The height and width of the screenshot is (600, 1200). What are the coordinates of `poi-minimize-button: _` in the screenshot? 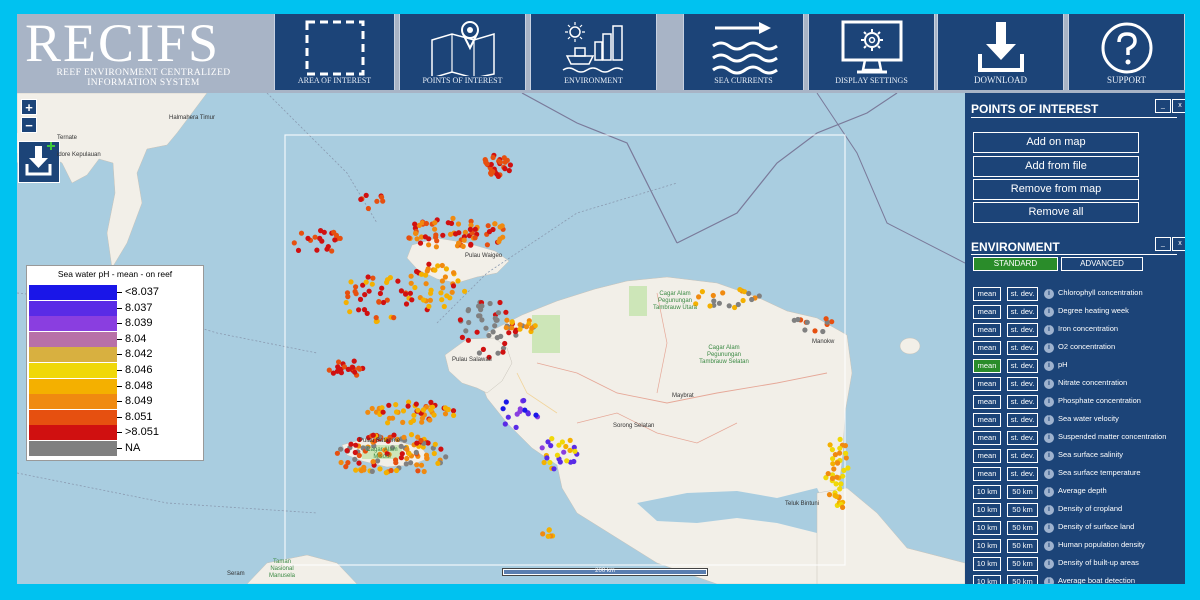 It's located at (1163, 106).